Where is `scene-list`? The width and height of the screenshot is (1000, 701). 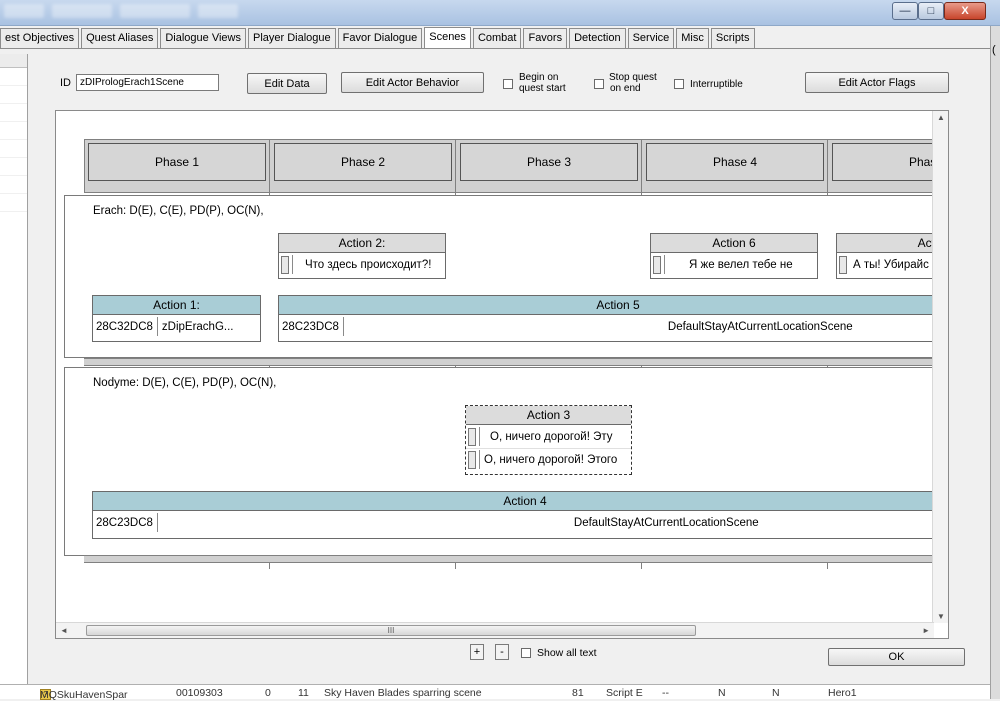 scene-list is located at coordinates (14, 374).